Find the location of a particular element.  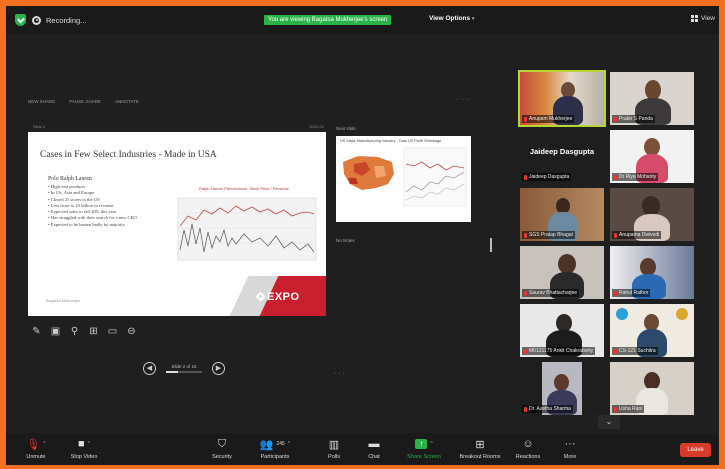

participant-name: Jaideep Dasgupta is located at coordinates (547, 177).